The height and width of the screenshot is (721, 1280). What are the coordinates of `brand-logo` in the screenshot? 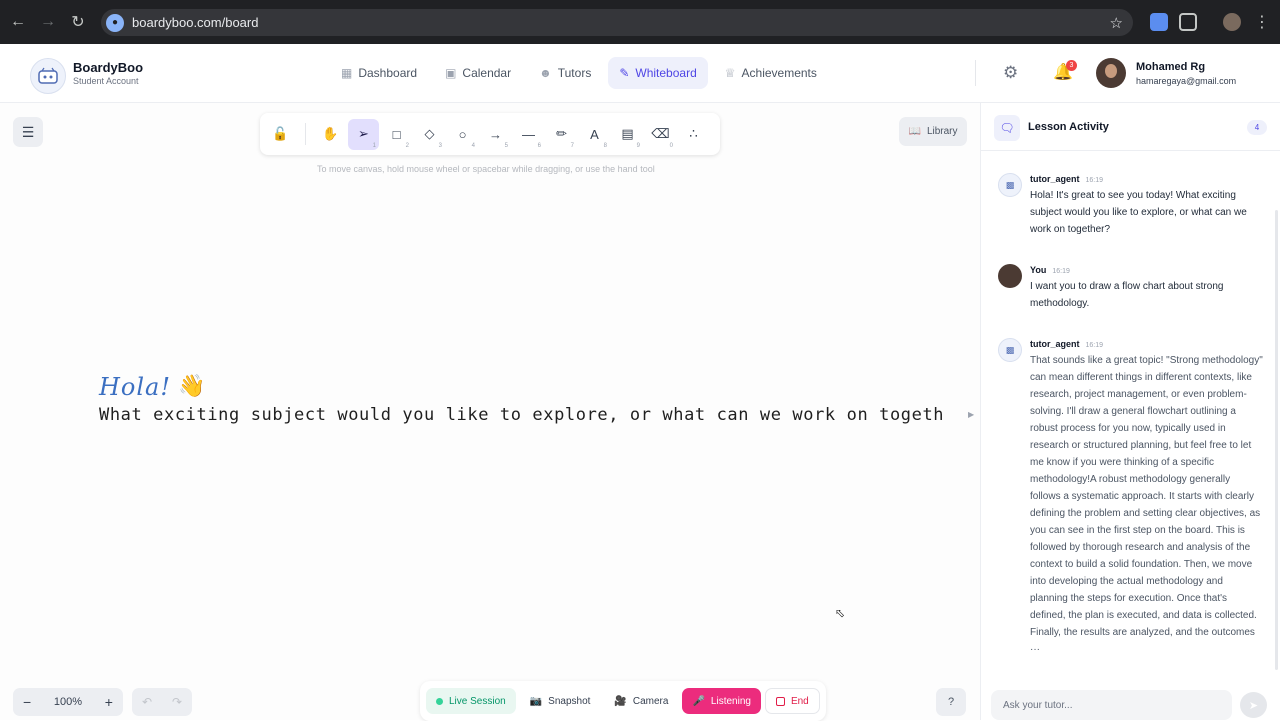 It's located at (48, 76).